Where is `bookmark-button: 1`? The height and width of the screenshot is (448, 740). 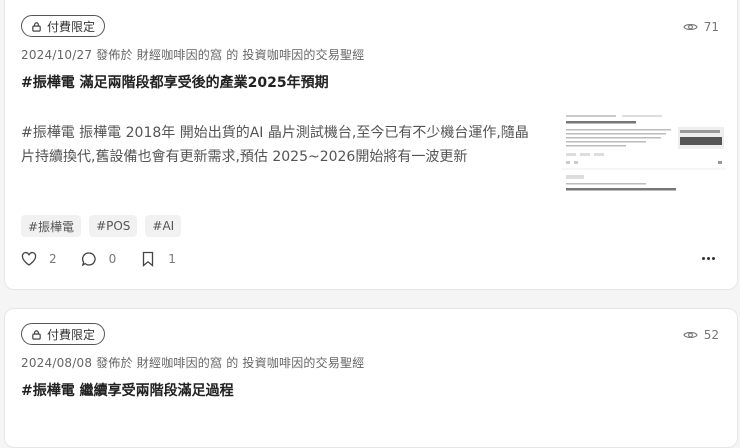
bookmark-button: 1 is located at coordinates (158, 259).